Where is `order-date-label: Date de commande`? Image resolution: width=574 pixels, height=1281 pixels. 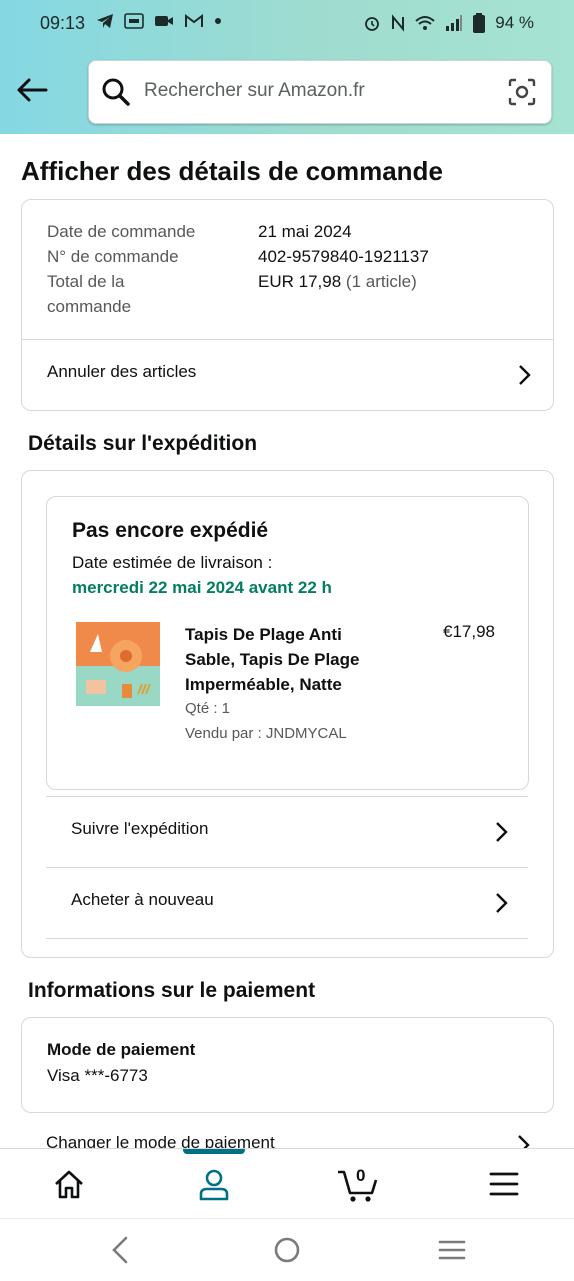
order-date-label: Date de commande is located at coordinates (121, 231).